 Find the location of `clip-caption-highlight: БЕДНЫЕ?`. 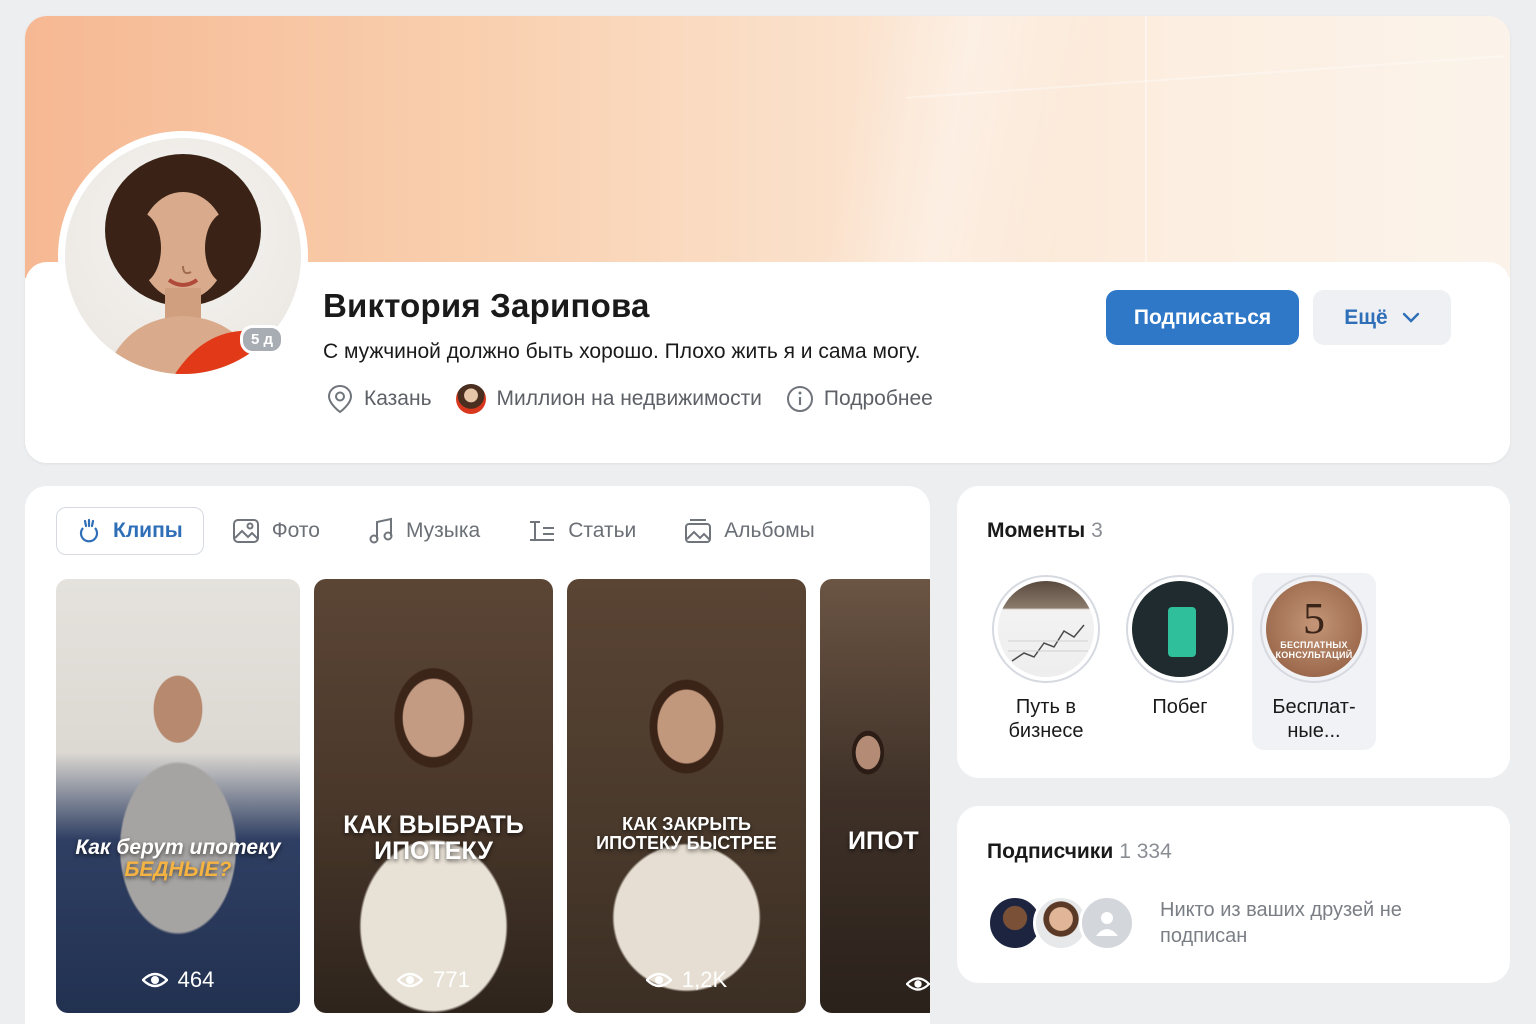

clip-caption-highlight: БЕДНЫЕ? is located at coordinates (178, 870).